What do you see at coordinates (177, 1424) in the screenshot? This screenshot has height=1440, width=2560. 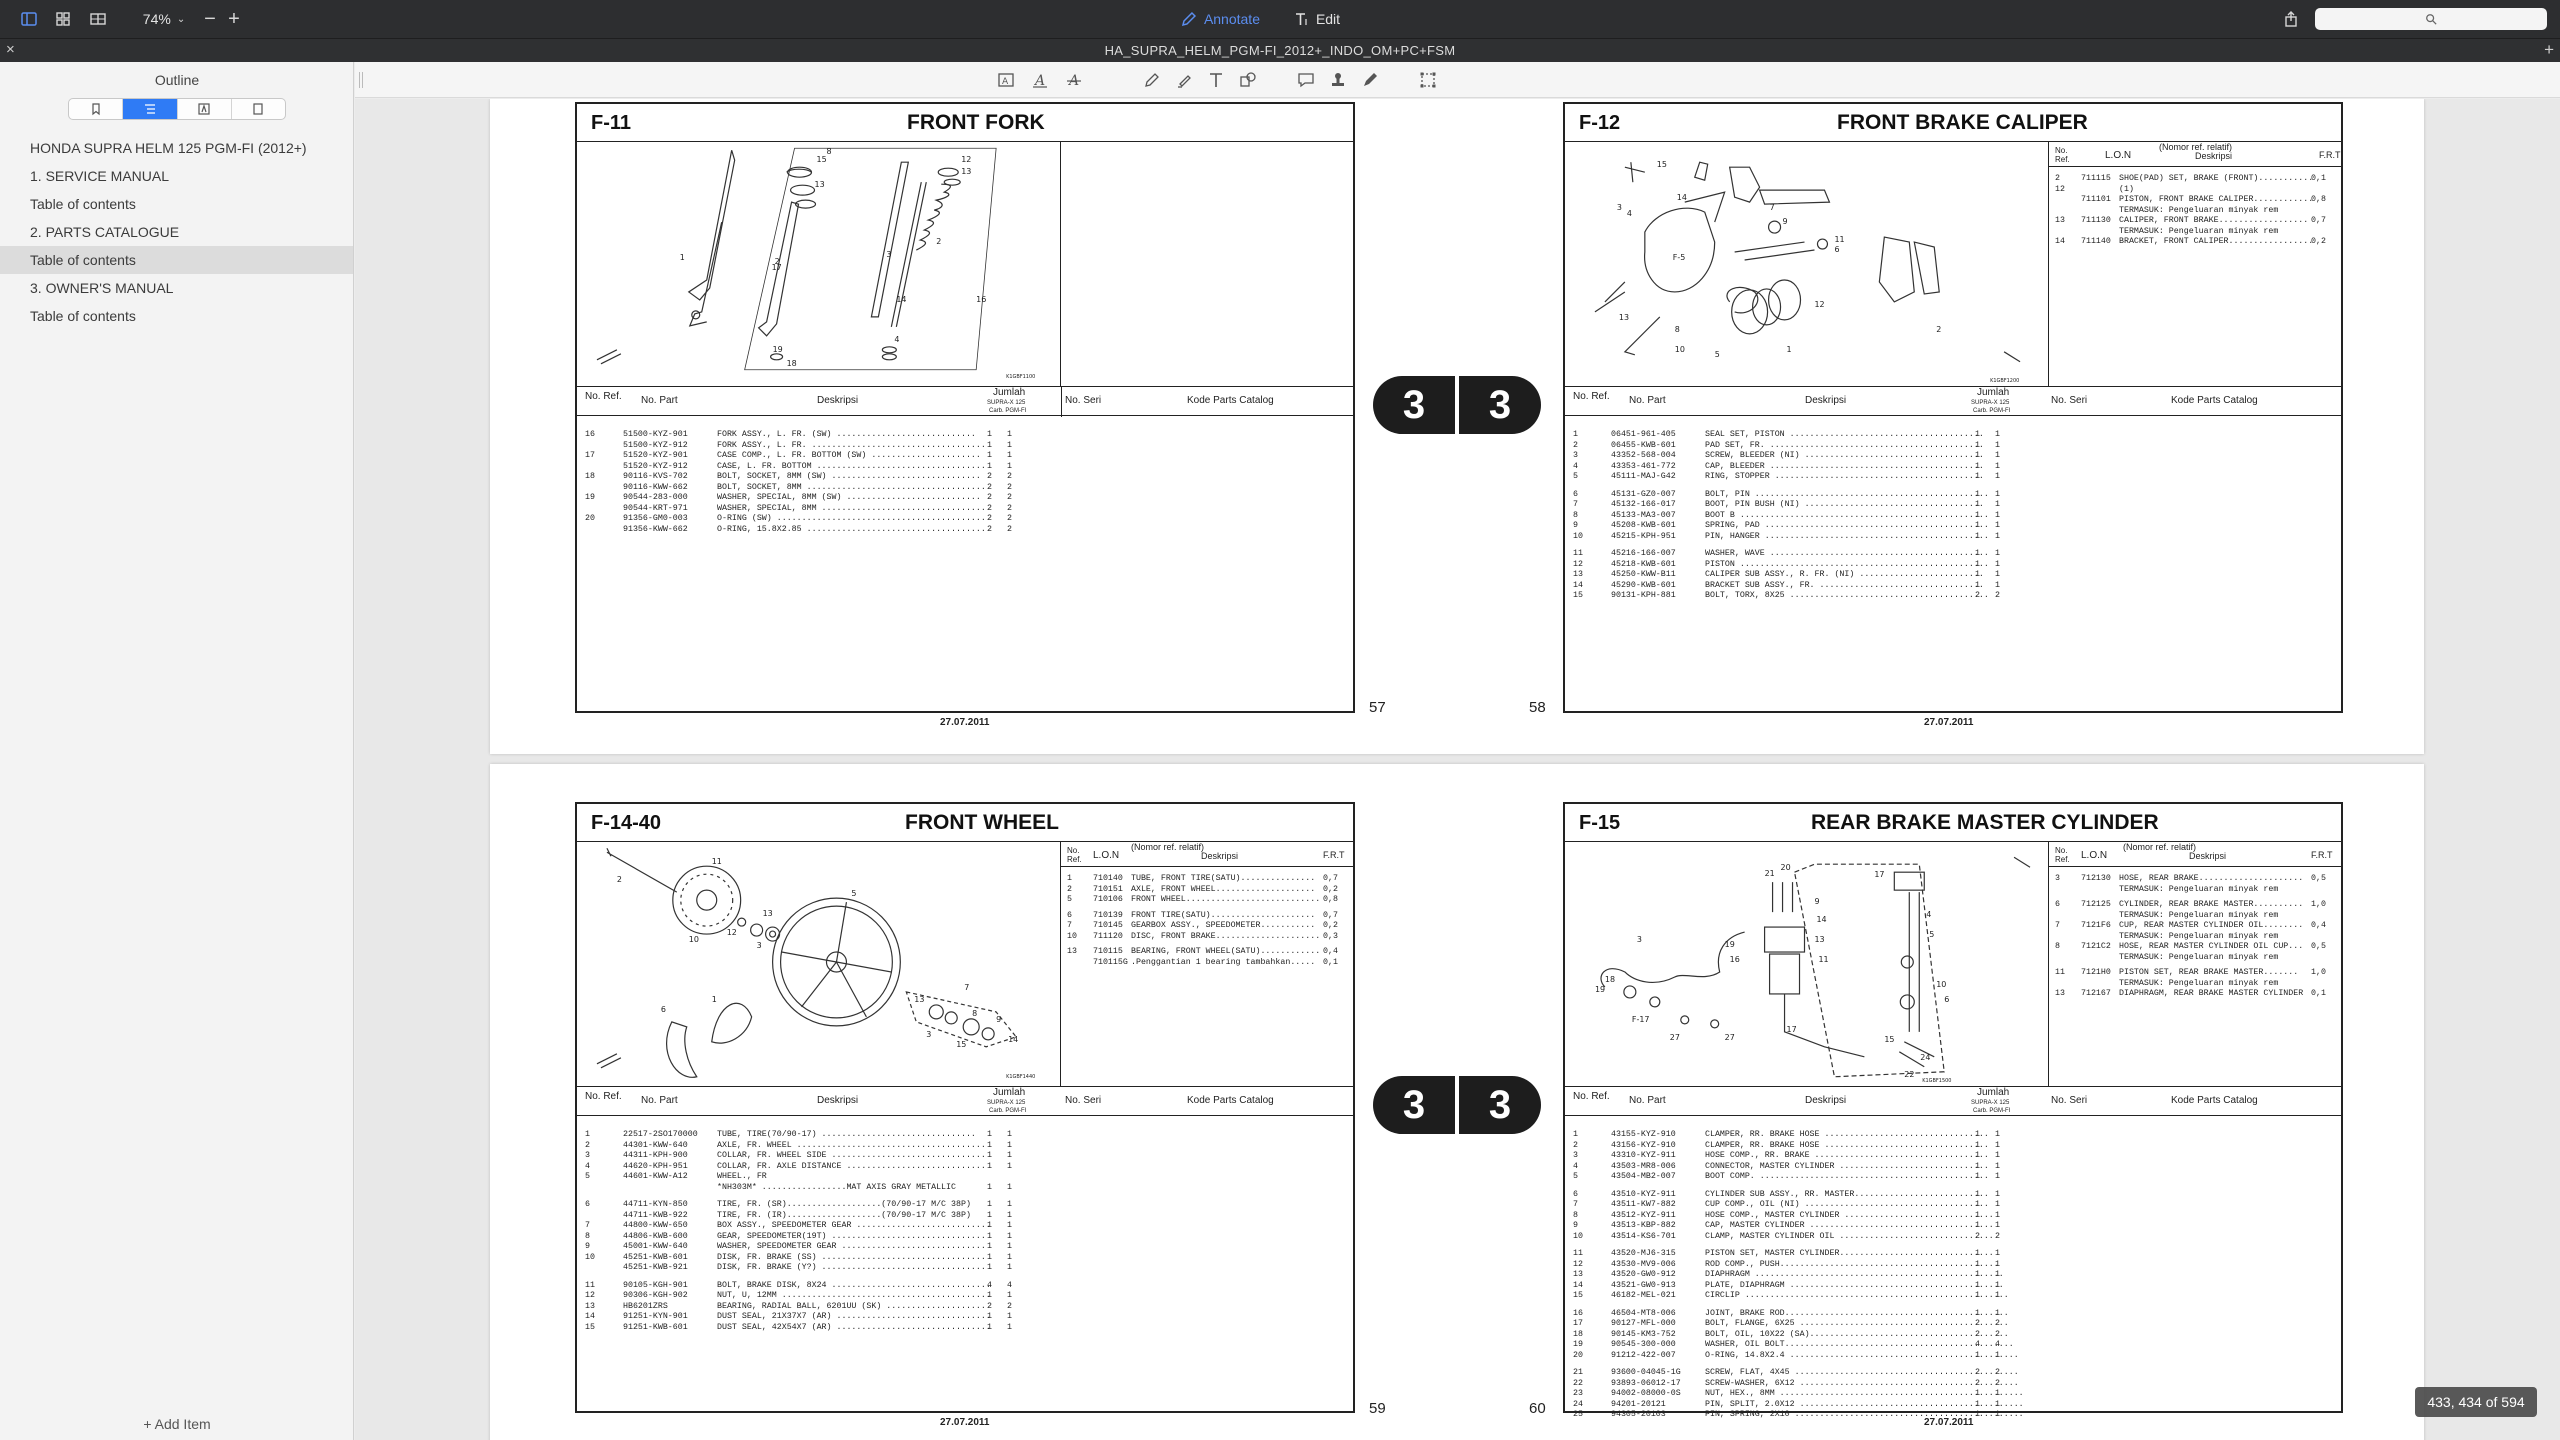 I see `add-item-button: + Add Item` at bounding box center [177, 1424].